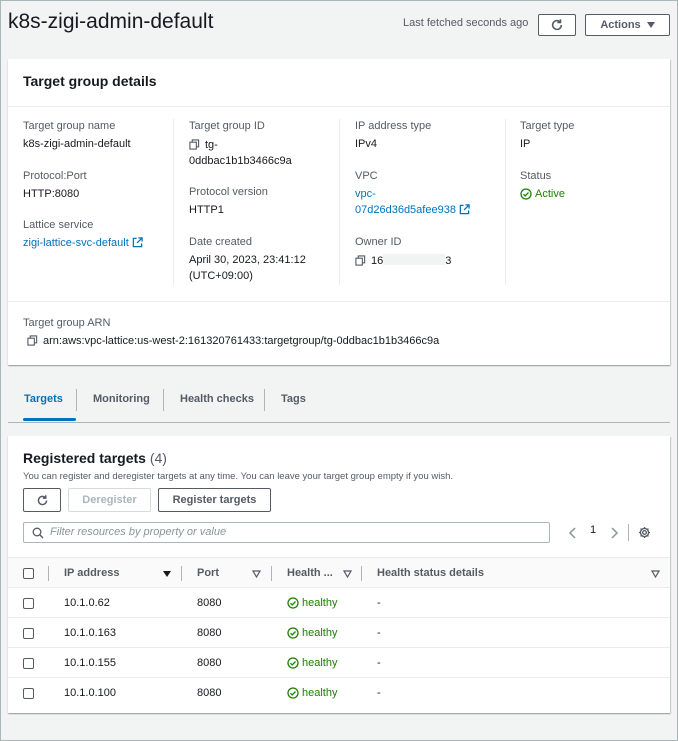  I want to click on row-ip-address: 10.1.0.163, so click(90, 633).